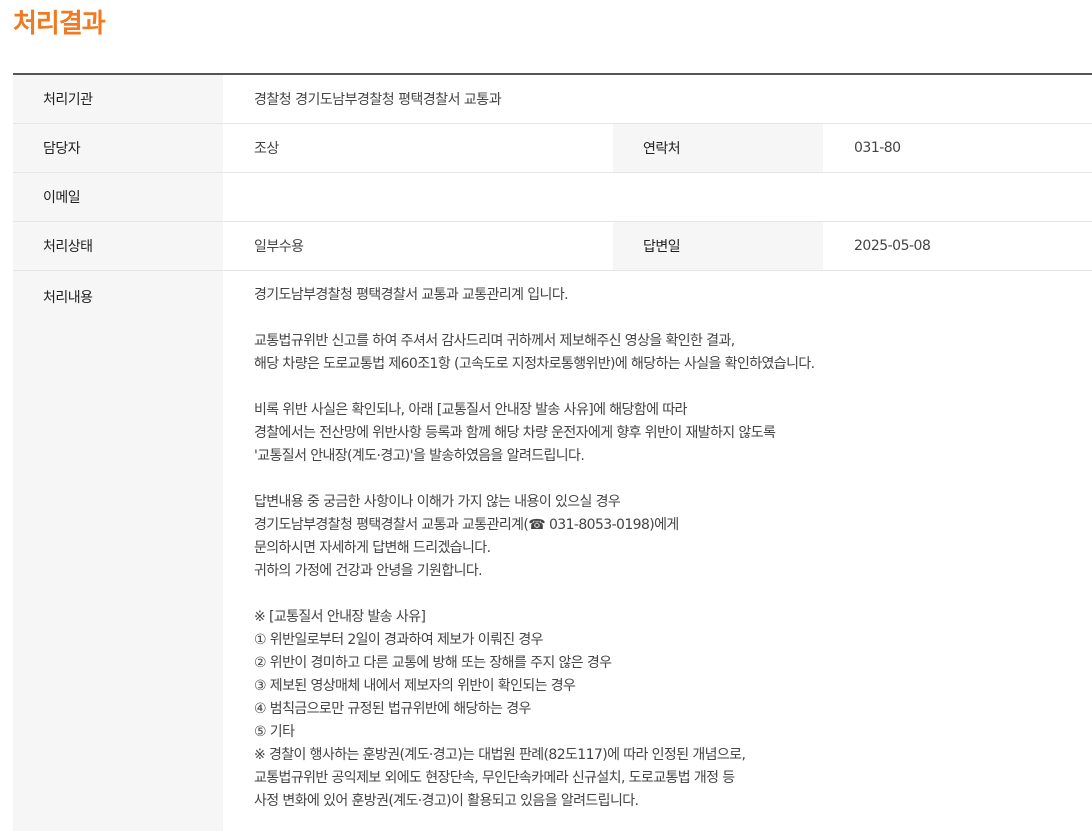 The image size is (1092, 831). I want to click on answer-date-label: 답변일, so click(718, 246).